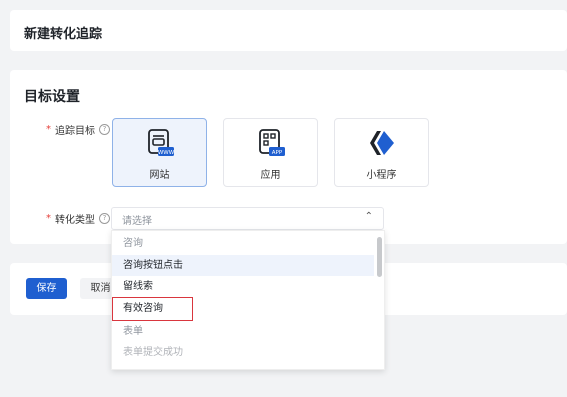 Image resolution: width=567 pixels, height=397 pixels. I want to click on app-badge: APP, so click(277, 153).